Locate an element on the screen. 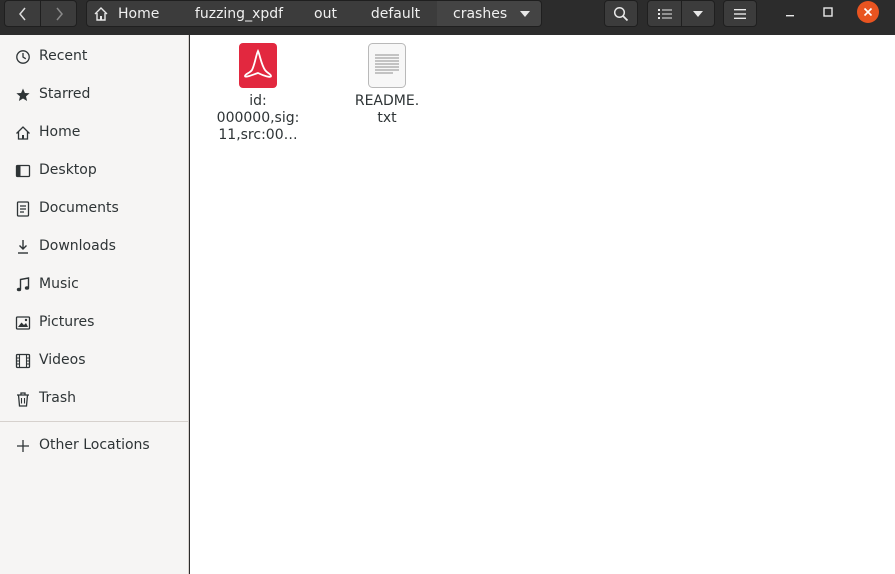 The image size is (895, 574). sidebar-item-label: Documents is located at coordinates (79, 208).